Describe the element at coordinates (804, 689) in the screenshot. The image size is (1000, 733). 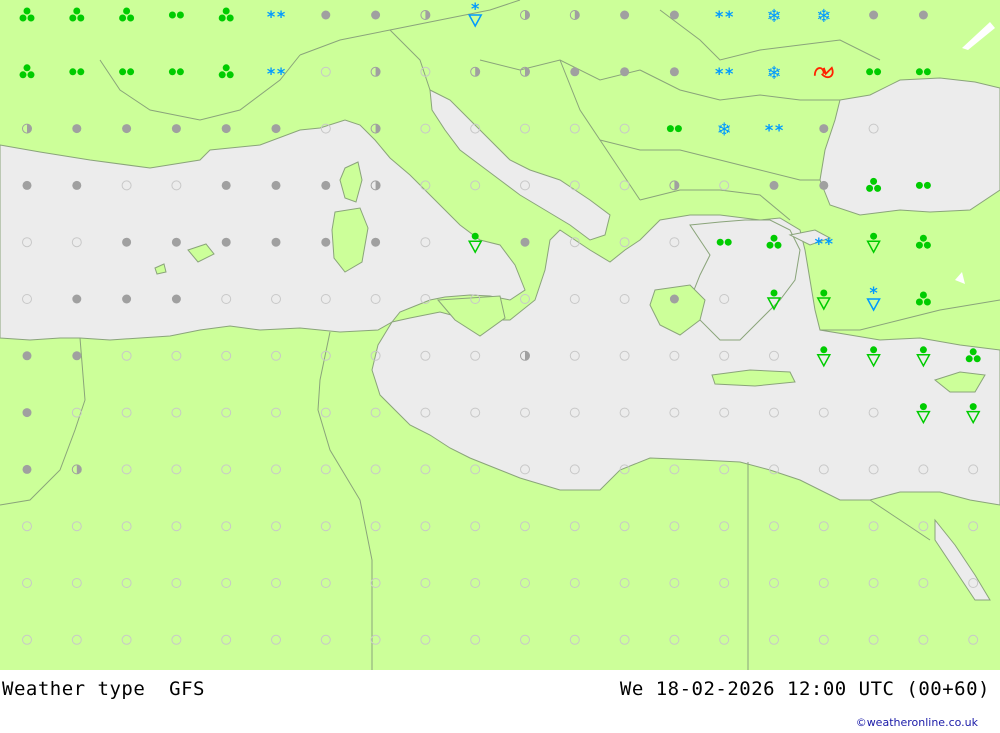
I see `valid-time: We 18-02-2026 12:00 UTC (00+60)` at that location.